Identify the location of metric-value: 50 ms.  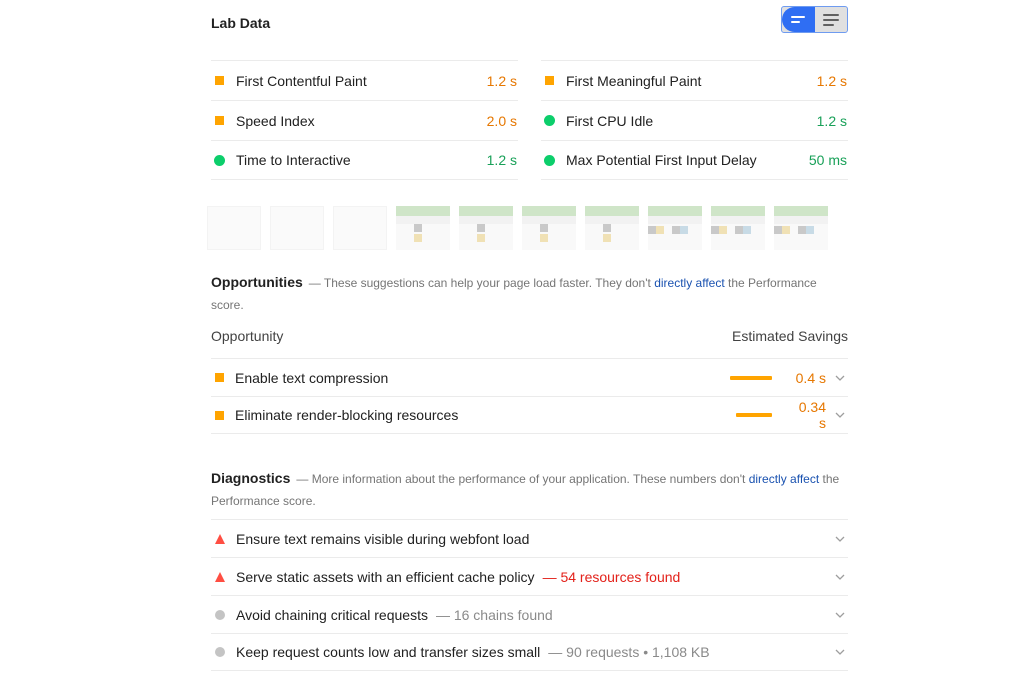
(827, 160).